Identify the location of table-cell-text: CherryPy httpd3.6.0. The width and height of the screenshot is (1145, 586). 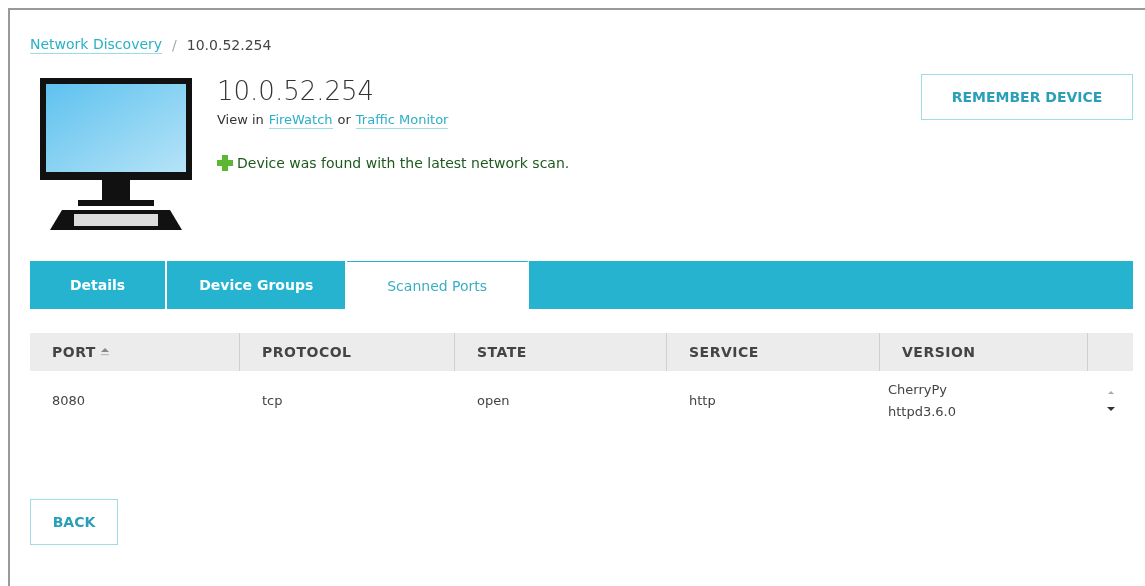
(922, 401).